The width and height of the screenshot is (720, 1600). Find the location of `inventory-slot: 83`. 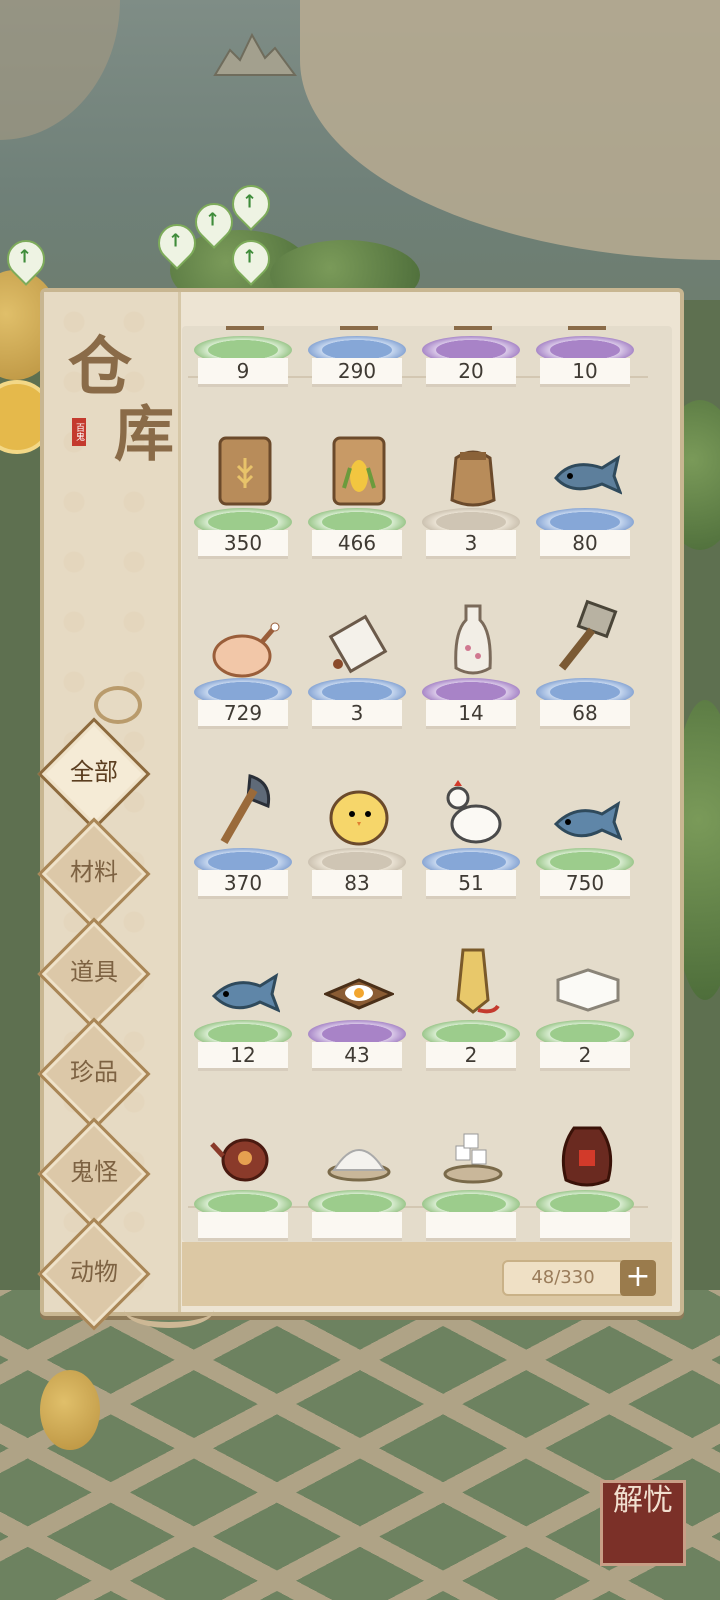

inventory-slot: 83 is located at coordinates (361, 833).